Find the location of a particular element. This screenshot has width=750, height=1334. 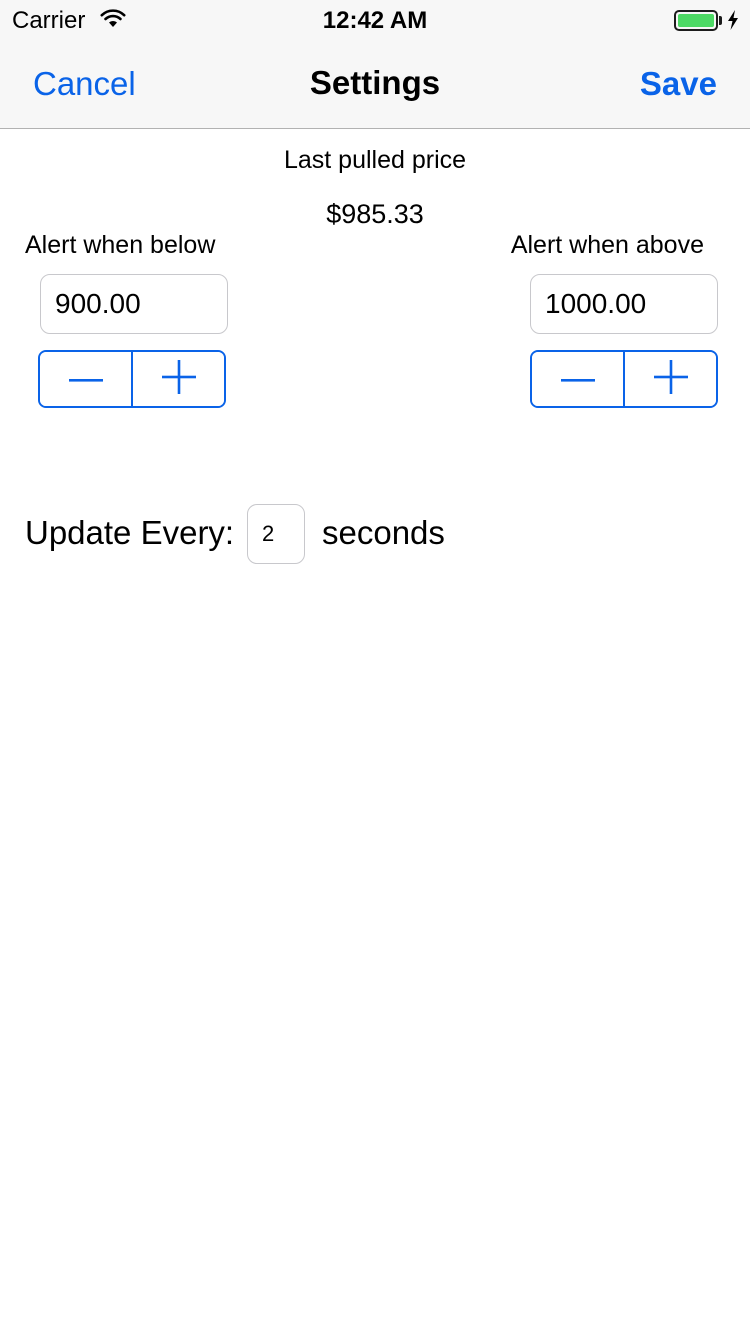

status-bar: Carrier 12:42 AM is located at coordinates (375, 20).